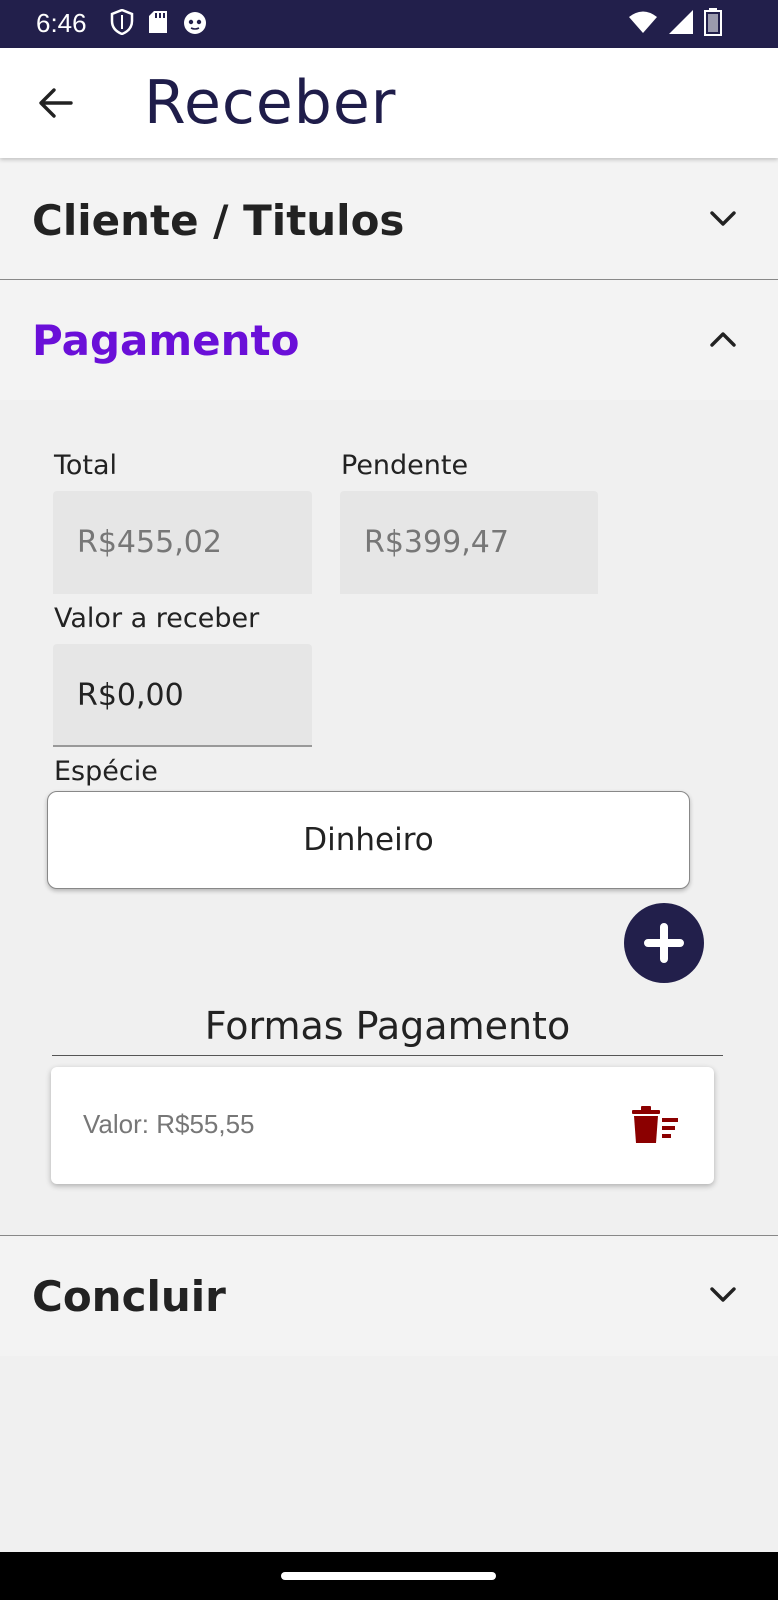  I want to click on home-gesture-handle, so click(388, 1576).